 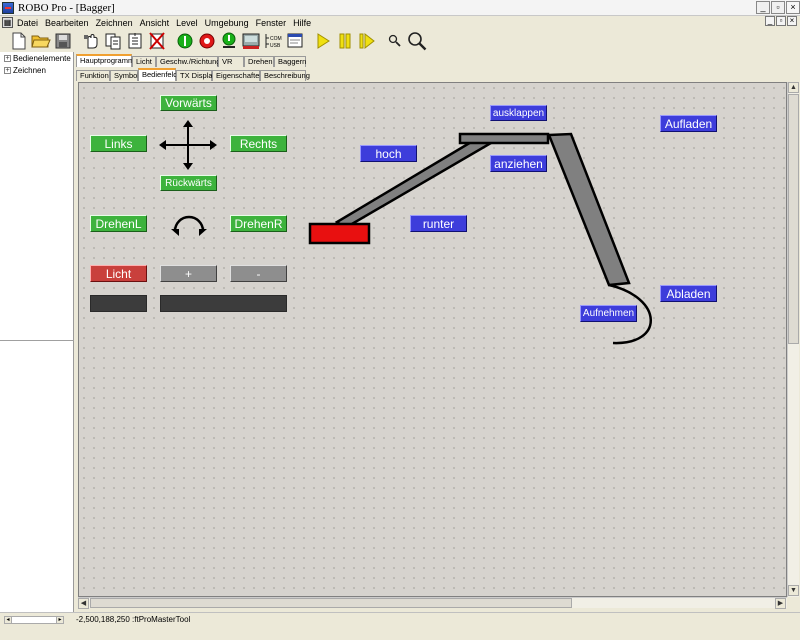 I want to click on vorwaerts-button: Vorwärts, so click(x=188, y=103).